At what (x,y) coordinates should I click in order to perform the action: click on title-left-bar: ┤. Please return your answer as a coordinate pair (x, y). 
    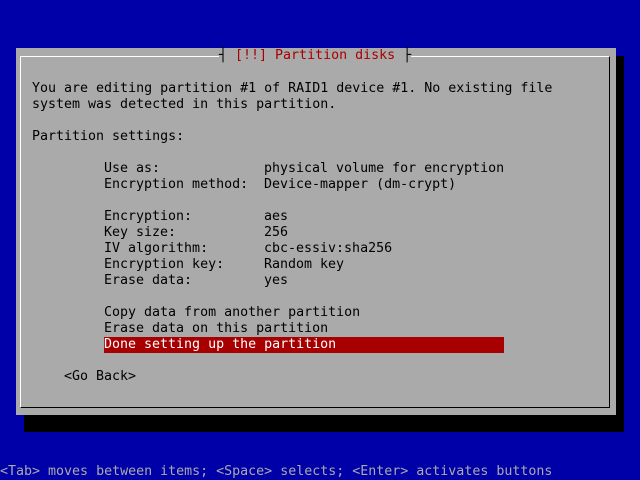
    Looking at the image, I should click on (227, 55).